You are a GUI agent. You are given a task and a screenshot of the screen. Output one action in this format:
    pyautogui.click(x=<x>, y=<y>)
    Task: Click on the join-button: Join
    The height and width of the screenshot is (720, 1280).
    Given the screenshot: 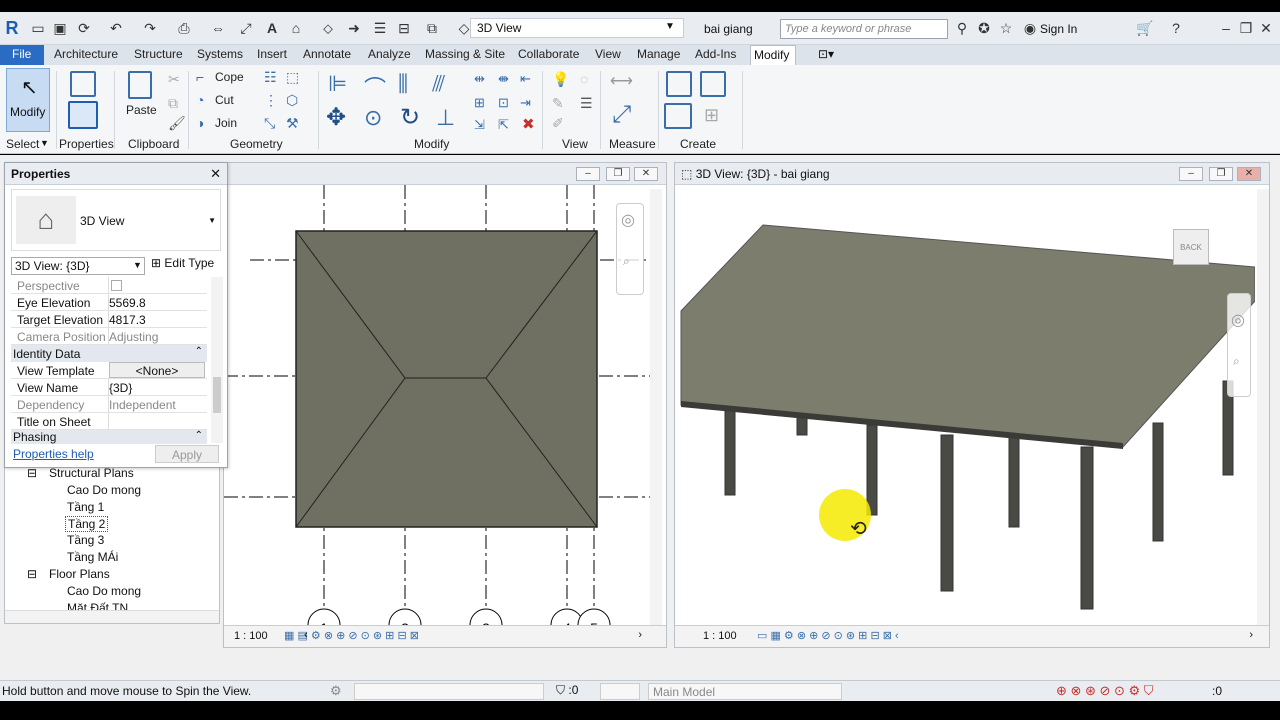 What is the action you would take?
    pyautogui.click(x=226, y=123)
    